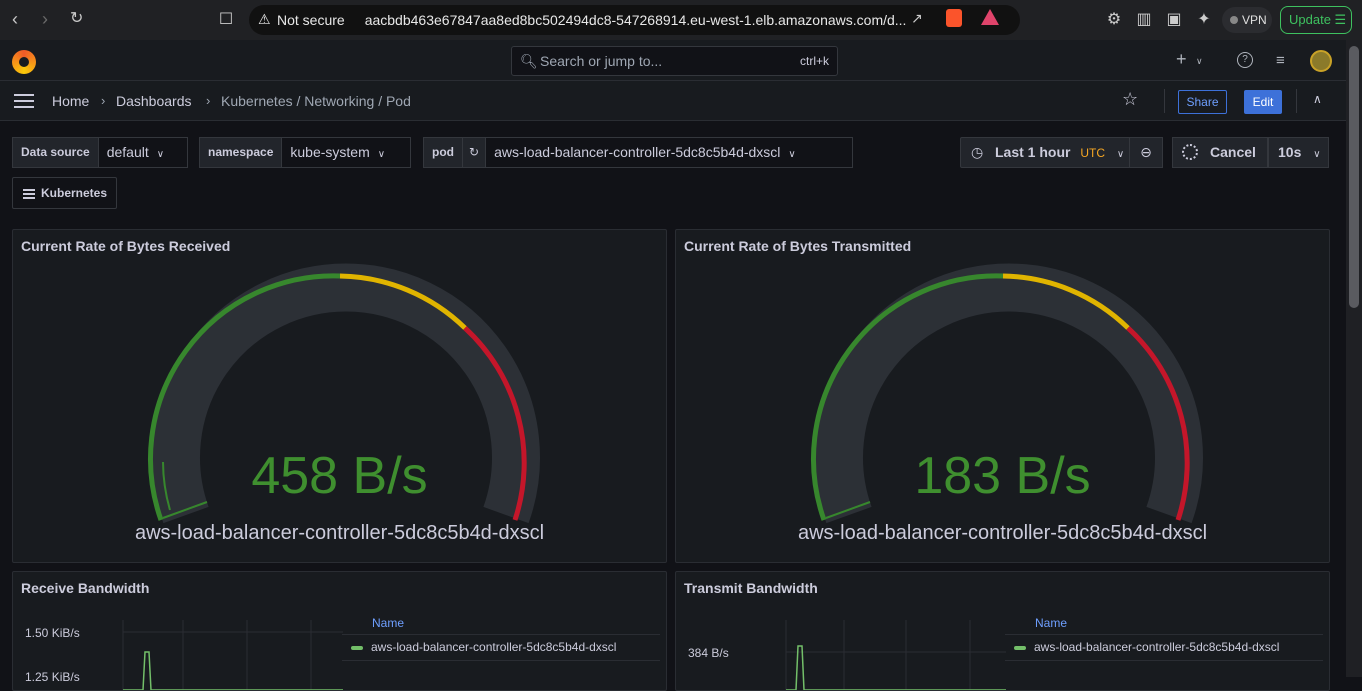 Image resolution: width=1362 pixels, height=691 pixels. What do you see at coordinates (1190, 152) in the screenshot?
I see `spinner-icon` at bounding box center [1190, 152].